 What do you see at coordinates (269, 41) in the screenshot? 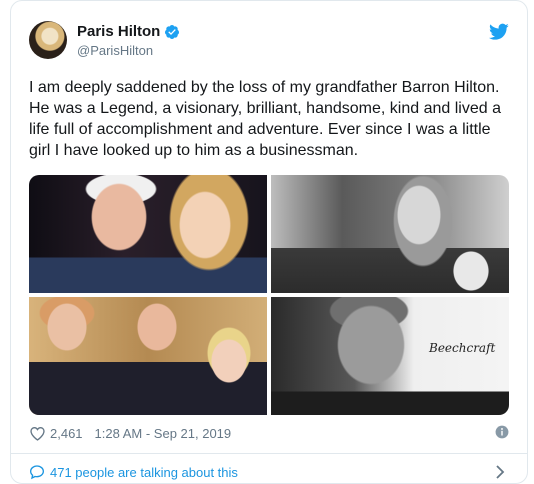
I see `tweet-header: Paris Hilton @ParisHilton` at bounding box center [269, 41].